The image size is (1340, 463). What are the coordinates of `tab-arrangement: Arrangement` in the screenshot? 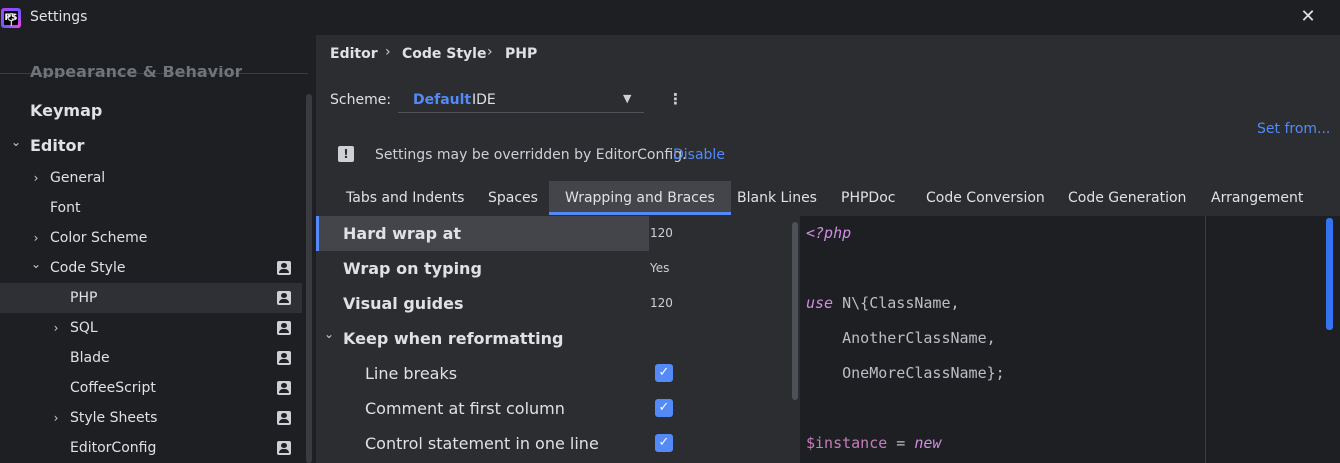 It's located at (1257, 197).